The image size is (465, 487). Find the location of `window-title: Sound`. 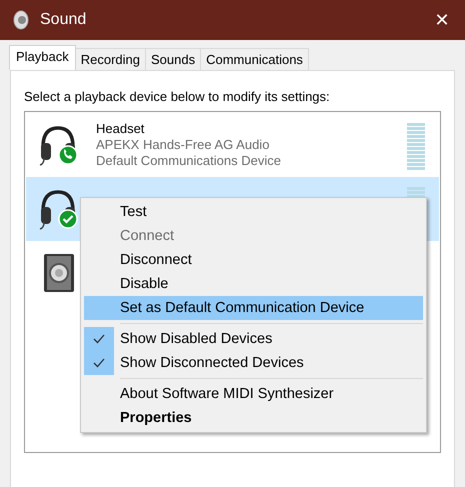

window-title: Sound is located at coordinates (64, 20).